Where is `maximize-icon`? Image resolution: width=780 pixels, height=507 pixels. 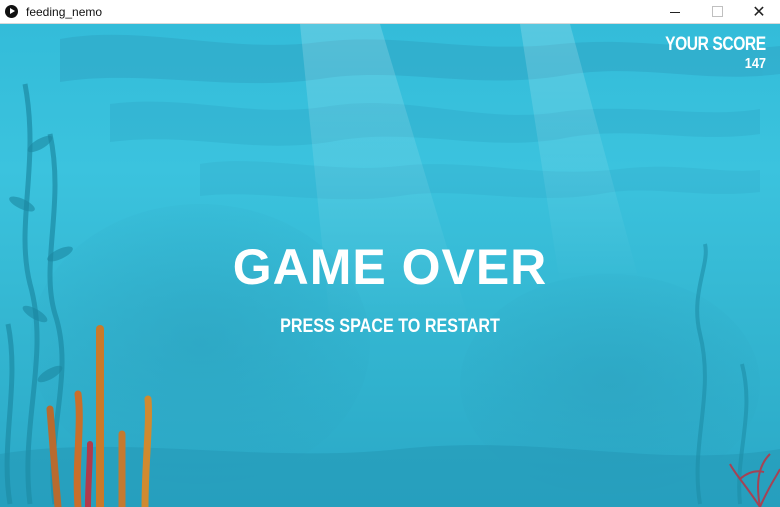 maximize-icon is located at coordinates (717, 11).